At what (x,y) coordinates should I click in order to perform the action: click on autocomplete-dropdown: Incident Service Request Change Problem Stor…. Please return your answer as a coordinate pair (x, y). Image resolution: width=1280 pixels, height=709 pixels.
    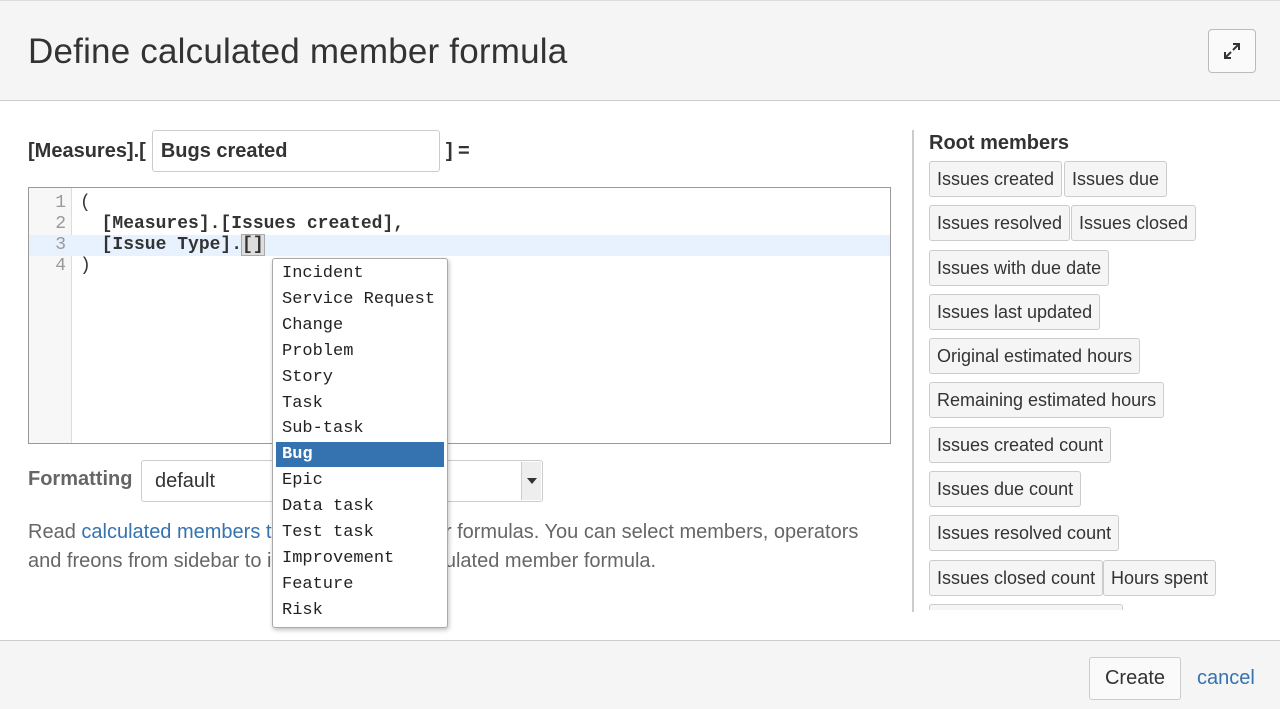
    Looking at the image, I should click on (360, 443).